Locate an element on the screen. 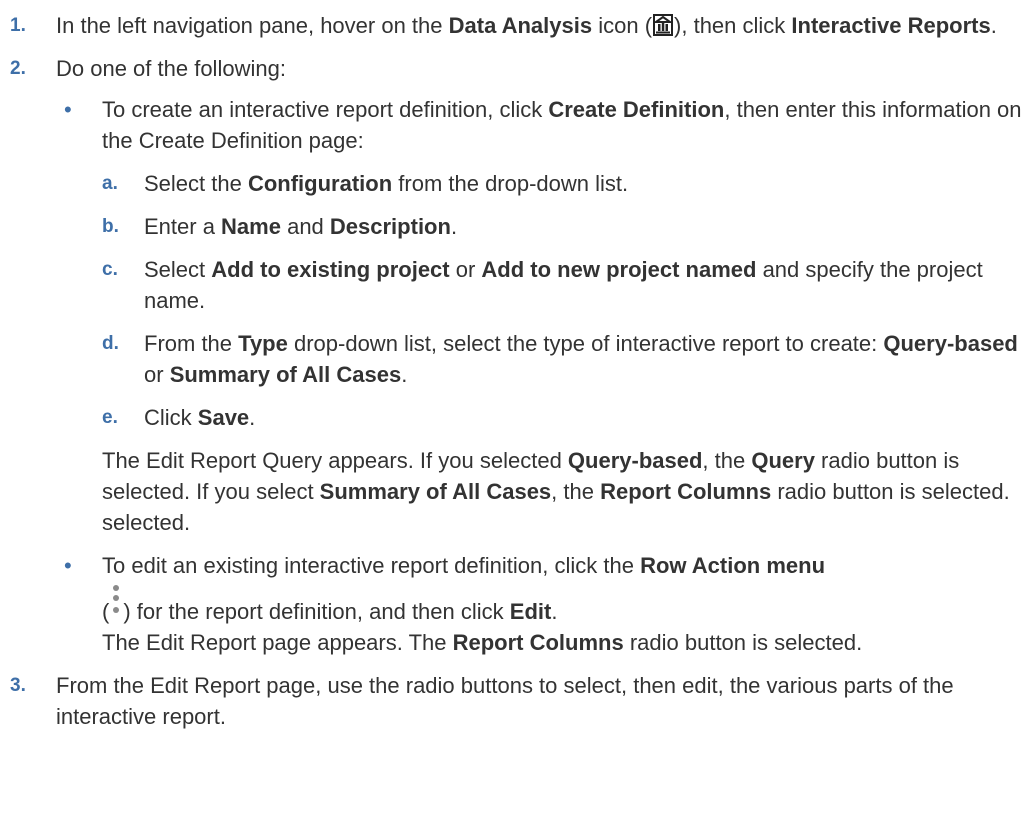 The height and width of the screenshot is (836, 1032). text-run: Click is located at coordinates (171, 417).